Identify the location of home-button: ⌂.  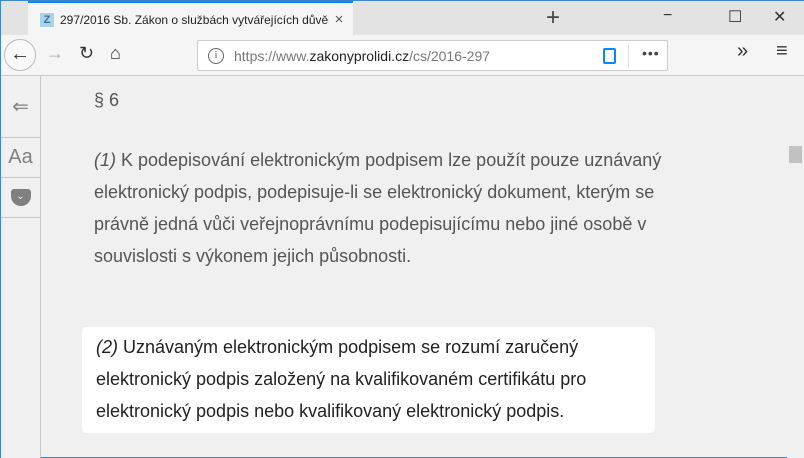
(115, 53).